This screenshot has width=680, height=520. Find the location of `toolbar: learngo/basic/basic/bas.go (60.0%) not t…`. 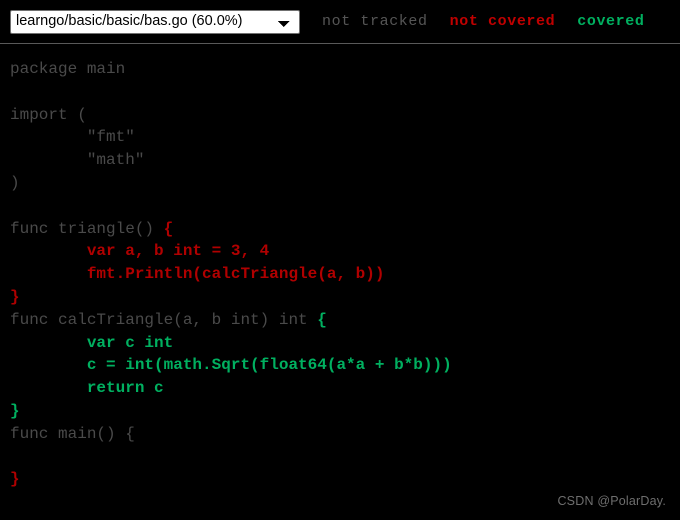

toolbar: learngo/basic/basic/bas.go (60.0%) not t… is located at coordinates (340, 22).